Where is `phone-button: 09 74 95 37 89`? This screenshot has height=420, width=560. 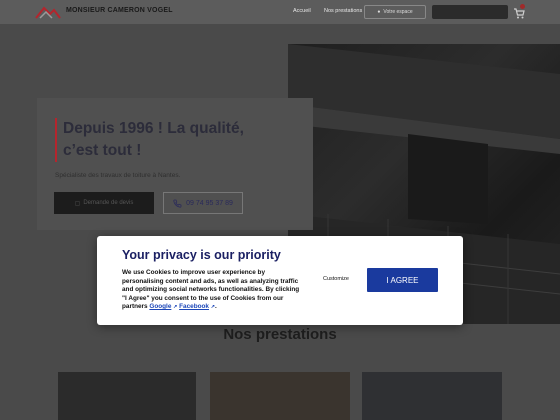
phone-button: 09 74 95 37 89 is located at coordinates (203, 203).